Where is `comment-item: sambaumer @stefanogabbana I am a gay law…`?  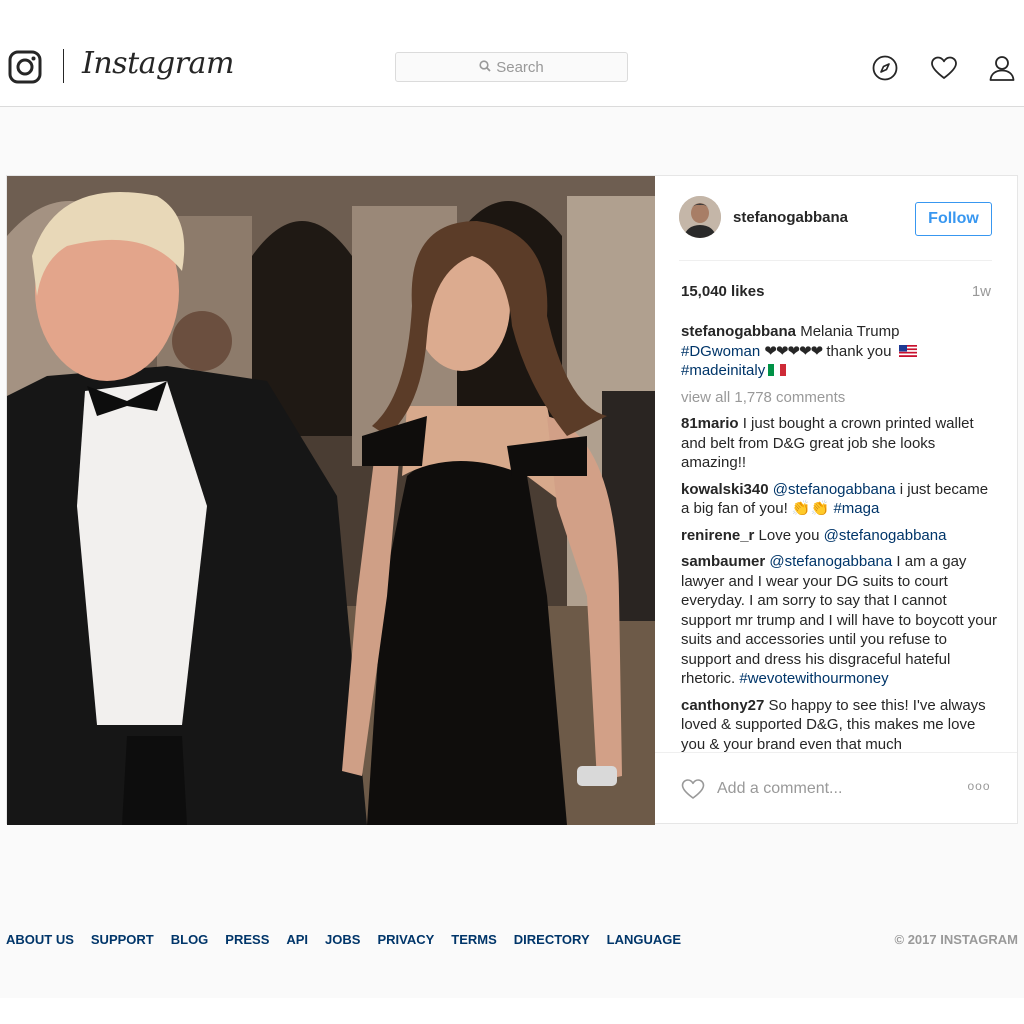
comment-item: sambaumer @stefanogabbana I am a gay law… is located at coordinates (839, 620).